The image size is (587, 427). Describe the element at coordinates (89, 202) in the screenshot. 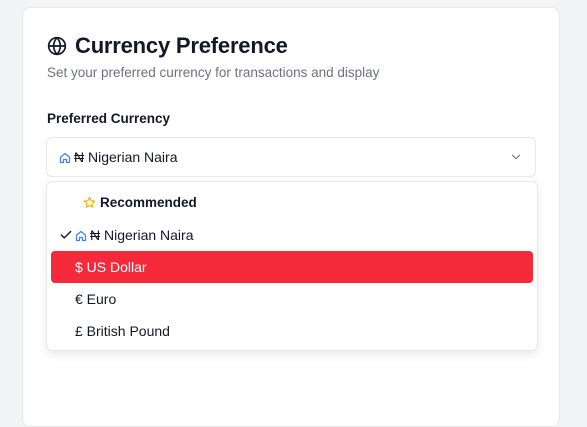

I see `star-icon` at that location.